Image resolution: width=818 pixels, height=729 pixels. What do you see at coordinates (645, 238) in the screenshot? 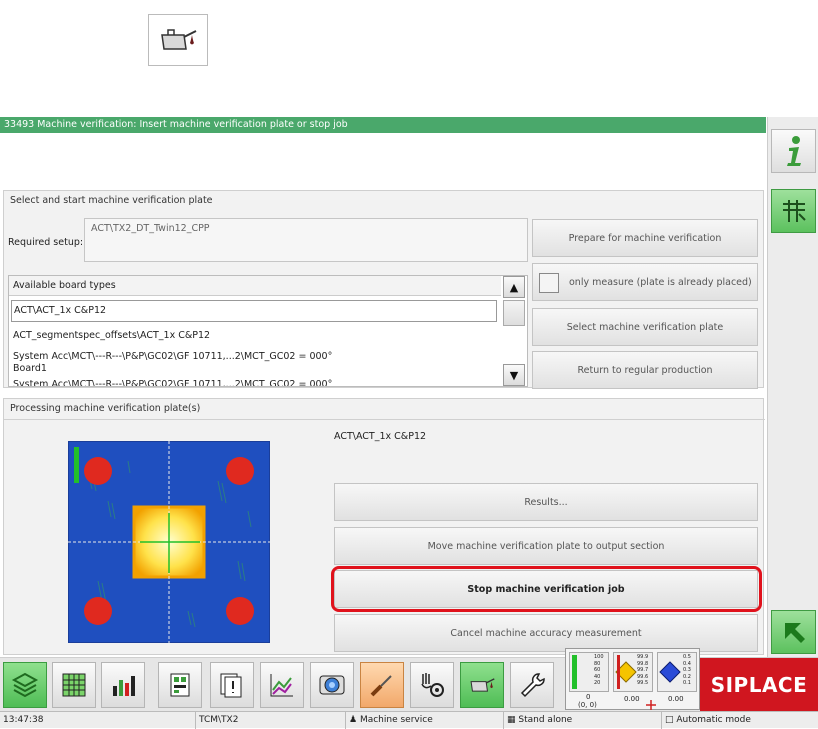
I see `prepare-verification-button: Prepare for machine verification` at bounding box center [645, 238].